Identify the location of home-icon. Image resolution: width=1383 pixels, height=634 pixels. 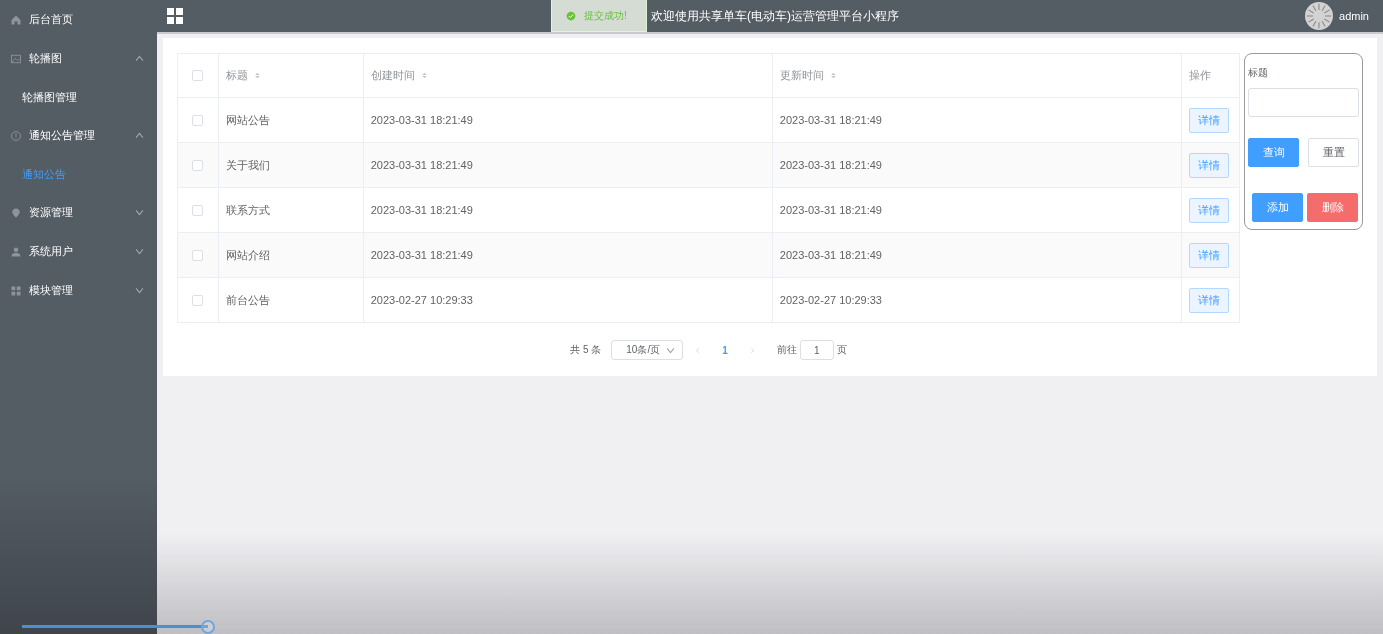
(16, 19).